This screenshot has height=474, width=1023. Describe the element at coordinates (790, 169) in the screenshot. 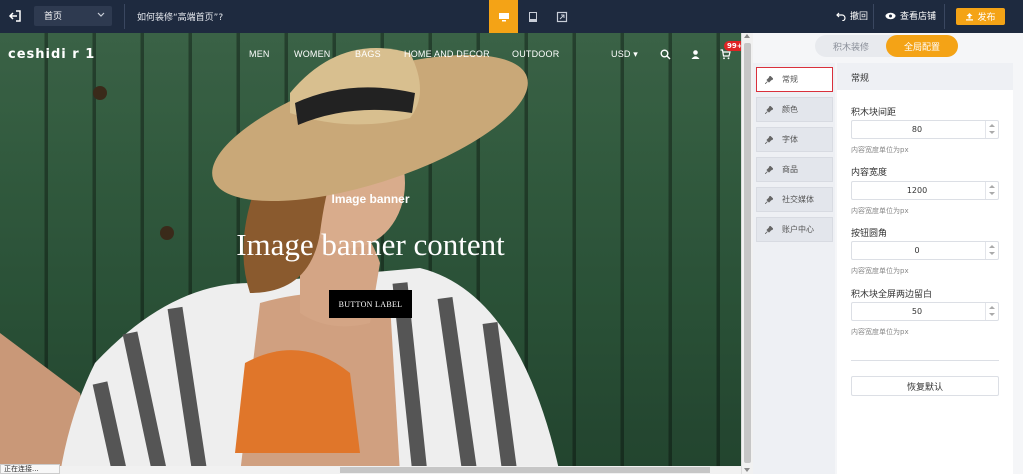

I see `menu-item-label: 商品` at that location.